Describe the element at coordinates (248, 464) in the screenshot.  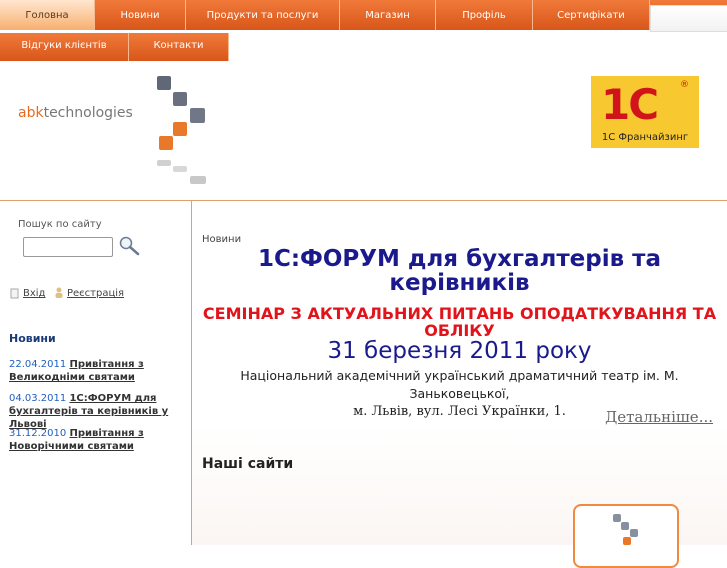
I see `our-sites-heading: Наші сайти` at that location.